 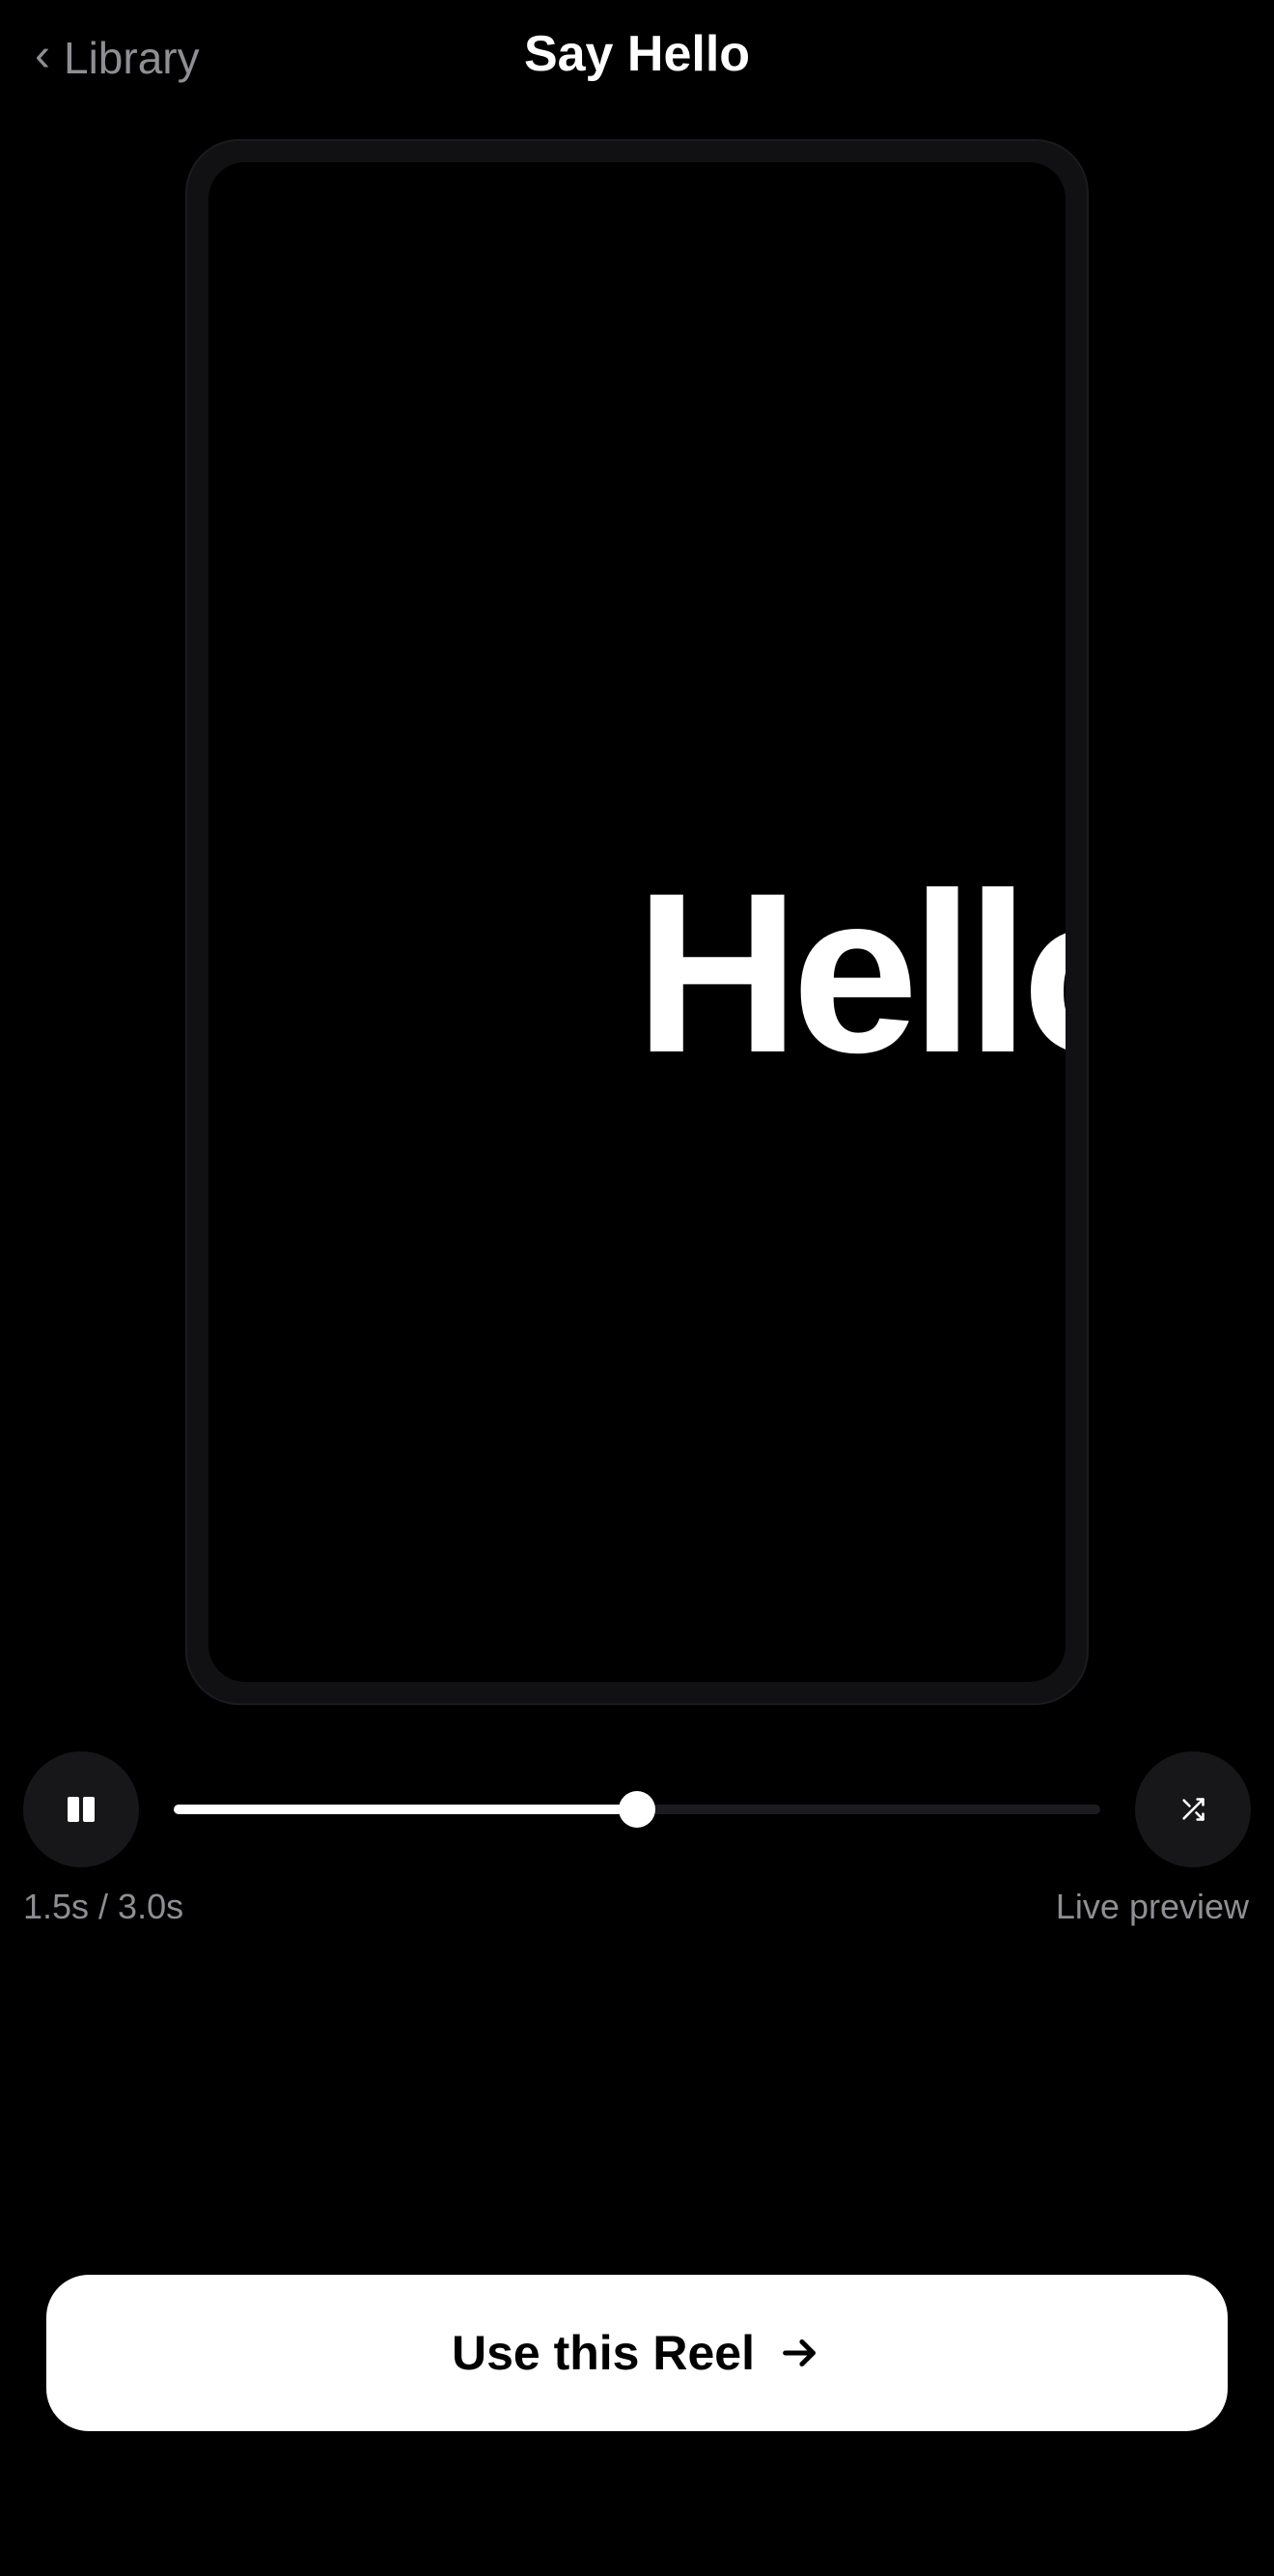 I want to click on playback-controls, so click(x=637, y=1811).